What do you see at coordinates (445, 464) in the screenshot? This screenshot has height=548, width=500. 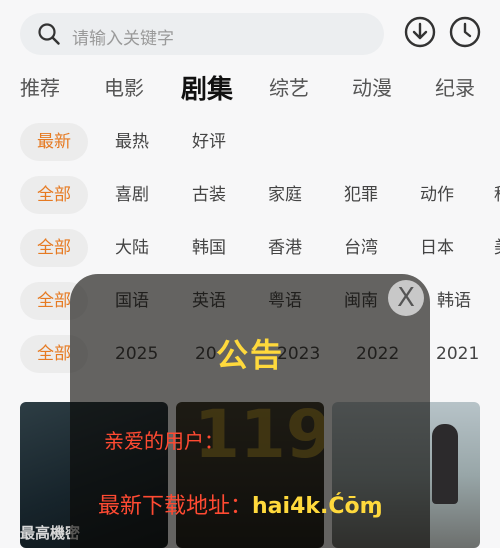 I see `poster-figure` at bounding box center [445, 464].